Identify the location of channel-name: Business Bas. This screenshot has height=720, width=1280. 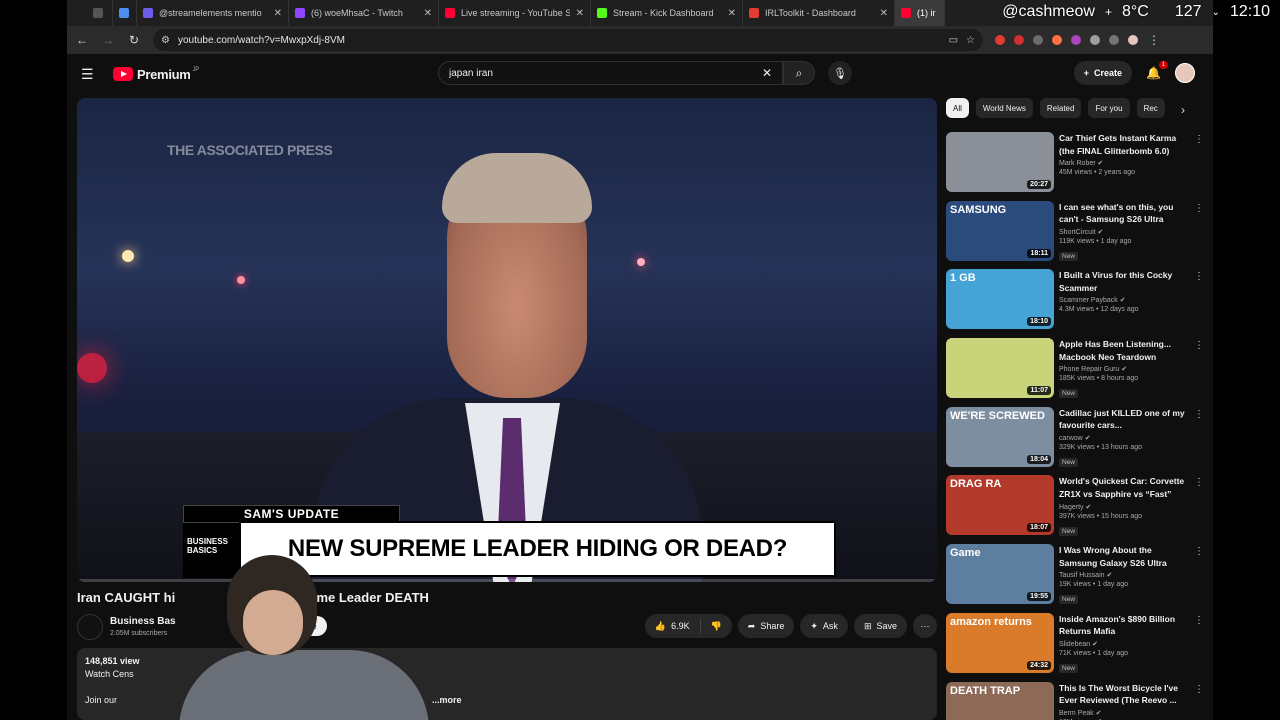
(143, 621).